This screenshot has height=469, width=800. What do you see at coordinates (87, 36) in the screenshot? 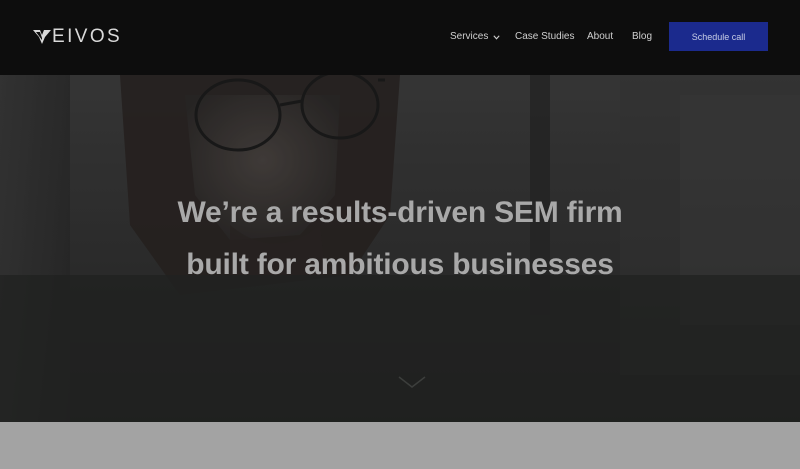
I see `brand-name: EIVOS` at bounding box center [87, 36].